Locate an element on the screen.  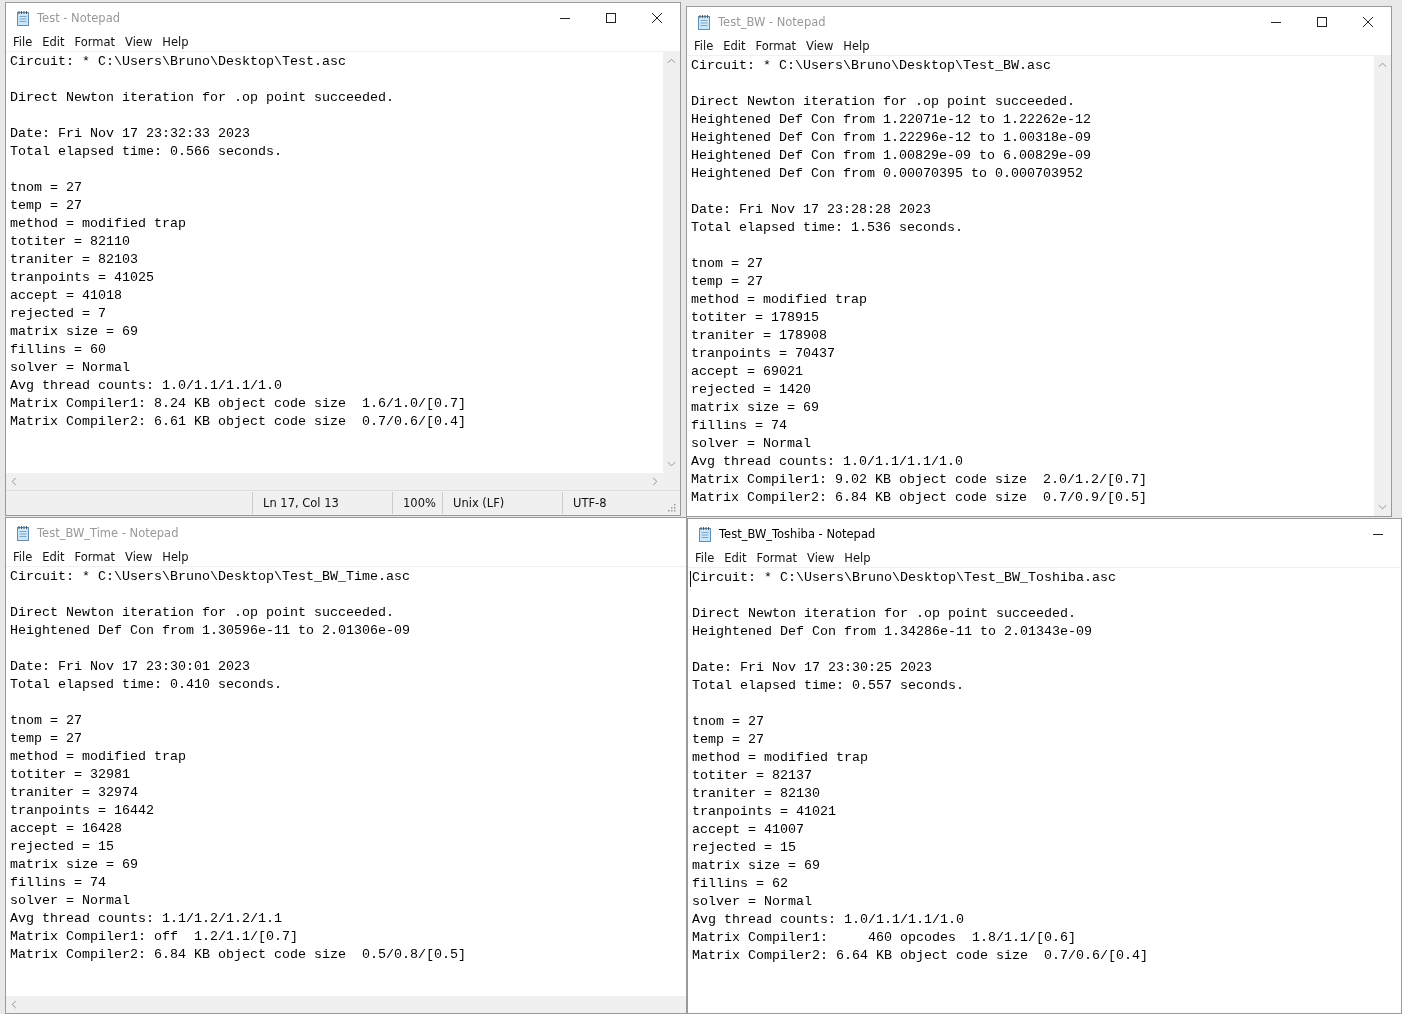
text-line: Matrix Compiler1: 460 opcodes 1.8/1.1/[0.6] is located at coordinates (884, 938).